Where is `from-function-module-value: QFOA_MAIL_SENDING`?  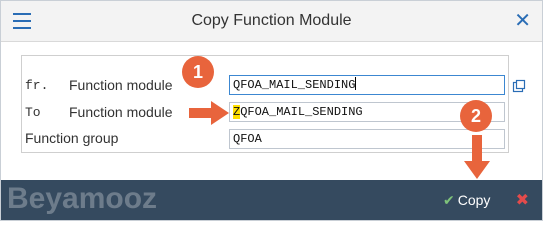
from-function-module-value: QFOA_MAIL_SENDING is located at coordinates (294, 85).